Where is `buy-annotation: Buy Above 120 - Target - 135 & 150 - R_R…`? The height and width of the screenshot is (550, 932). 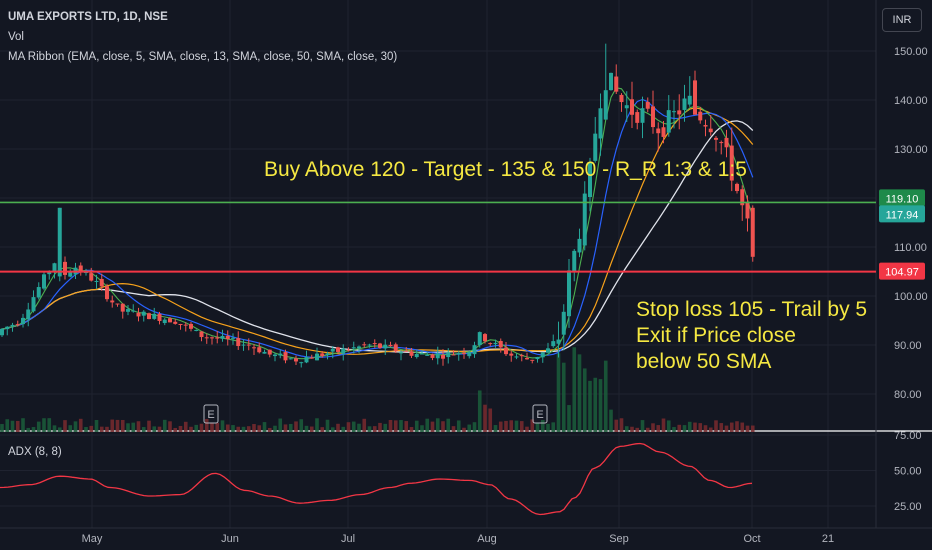
buy-annotation: Buy Above 120 - Target - 135 & 150 - R_R… is located at coordinates (505, 170).